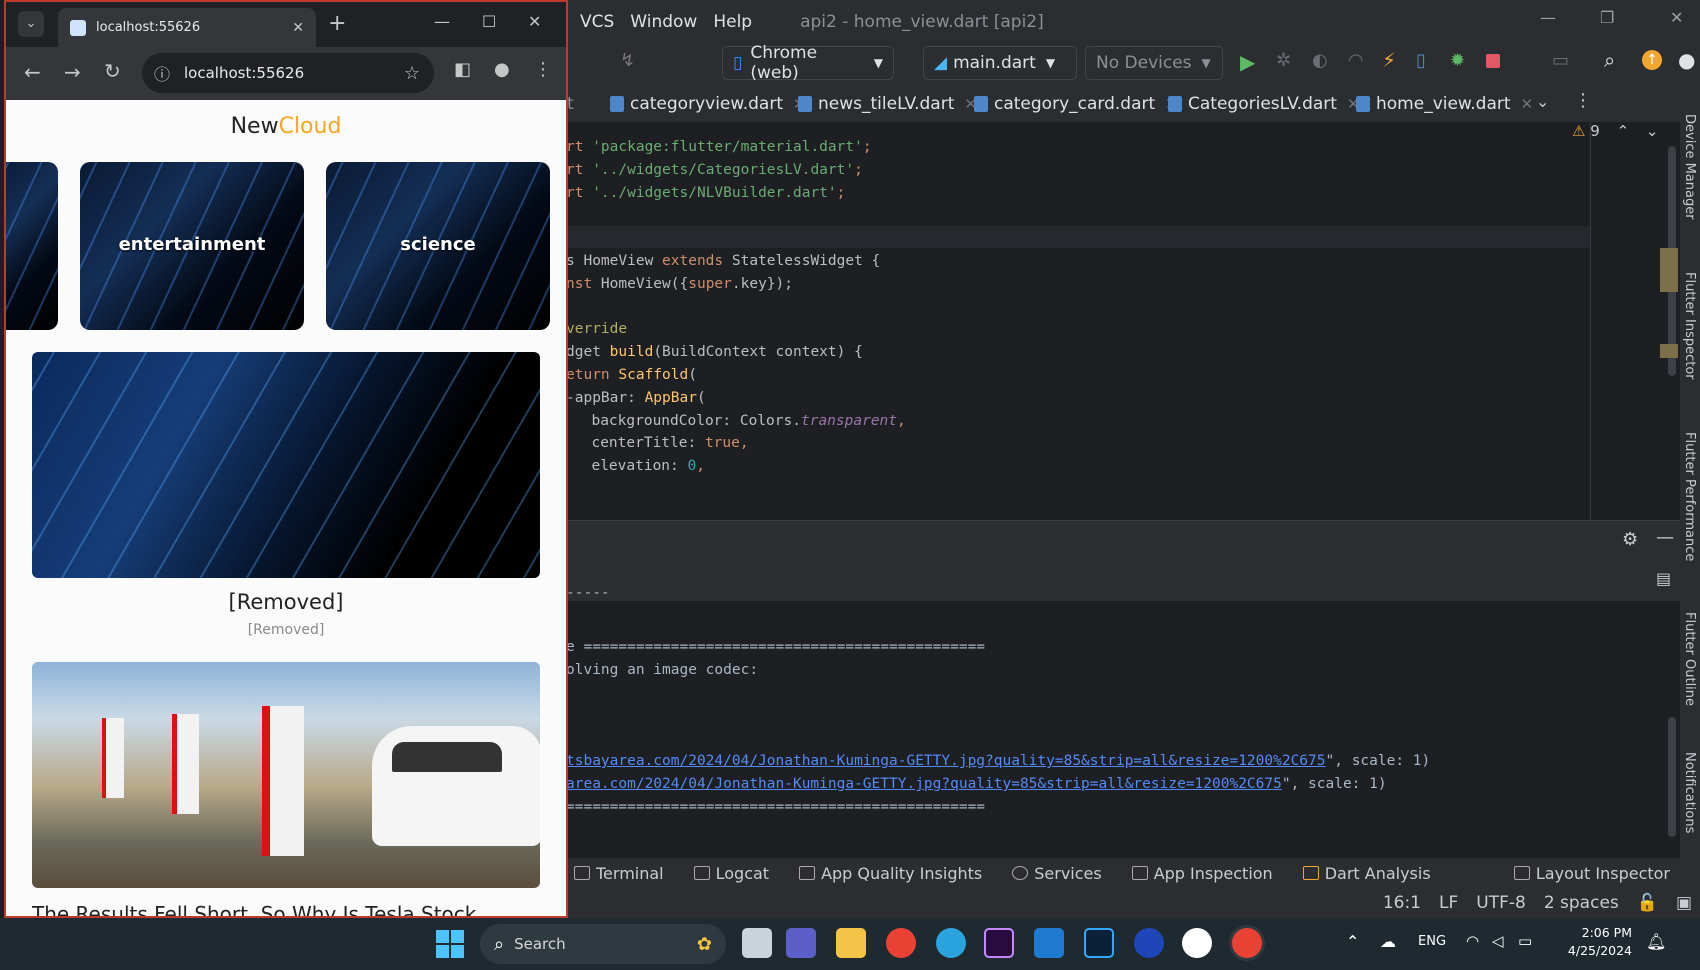 Image resolution: width=1700 pixels, height=970 pixels. What do you see at coordinates (1583, 100) in the screenshot?
I see `more-icon: ⋮` at bounding box center [1583, 100].